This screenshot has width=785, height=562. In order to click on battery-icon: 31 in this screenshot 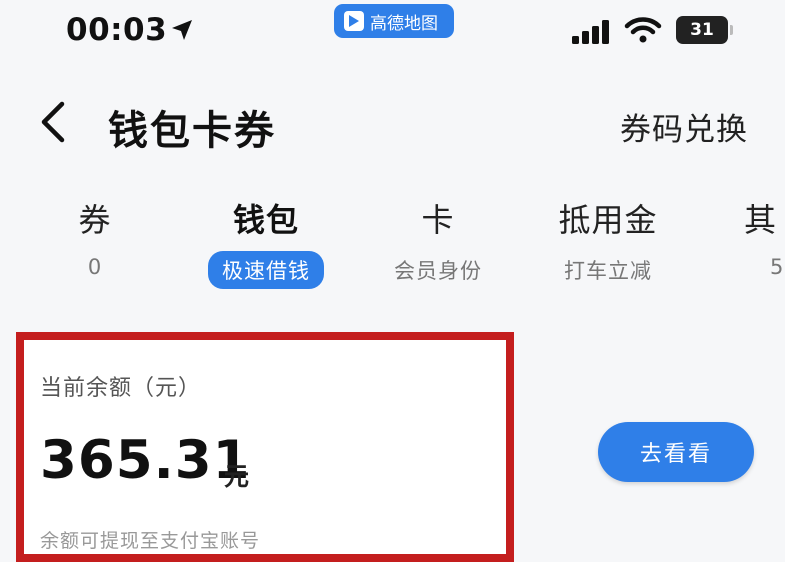, I will do `click(704, 30)`.